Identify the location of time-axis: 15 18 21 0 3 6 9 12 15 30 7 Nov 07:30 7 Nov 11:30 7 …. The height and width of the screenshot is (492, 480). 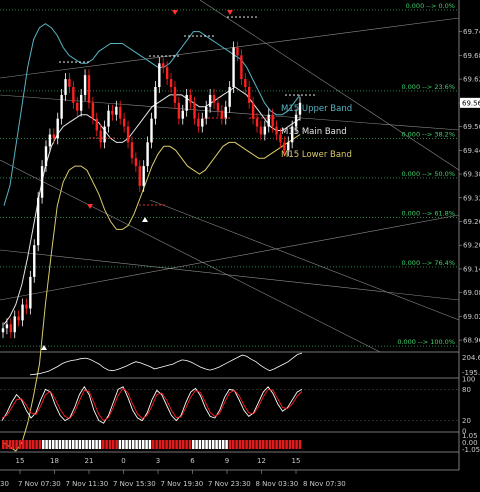
(173, 472).